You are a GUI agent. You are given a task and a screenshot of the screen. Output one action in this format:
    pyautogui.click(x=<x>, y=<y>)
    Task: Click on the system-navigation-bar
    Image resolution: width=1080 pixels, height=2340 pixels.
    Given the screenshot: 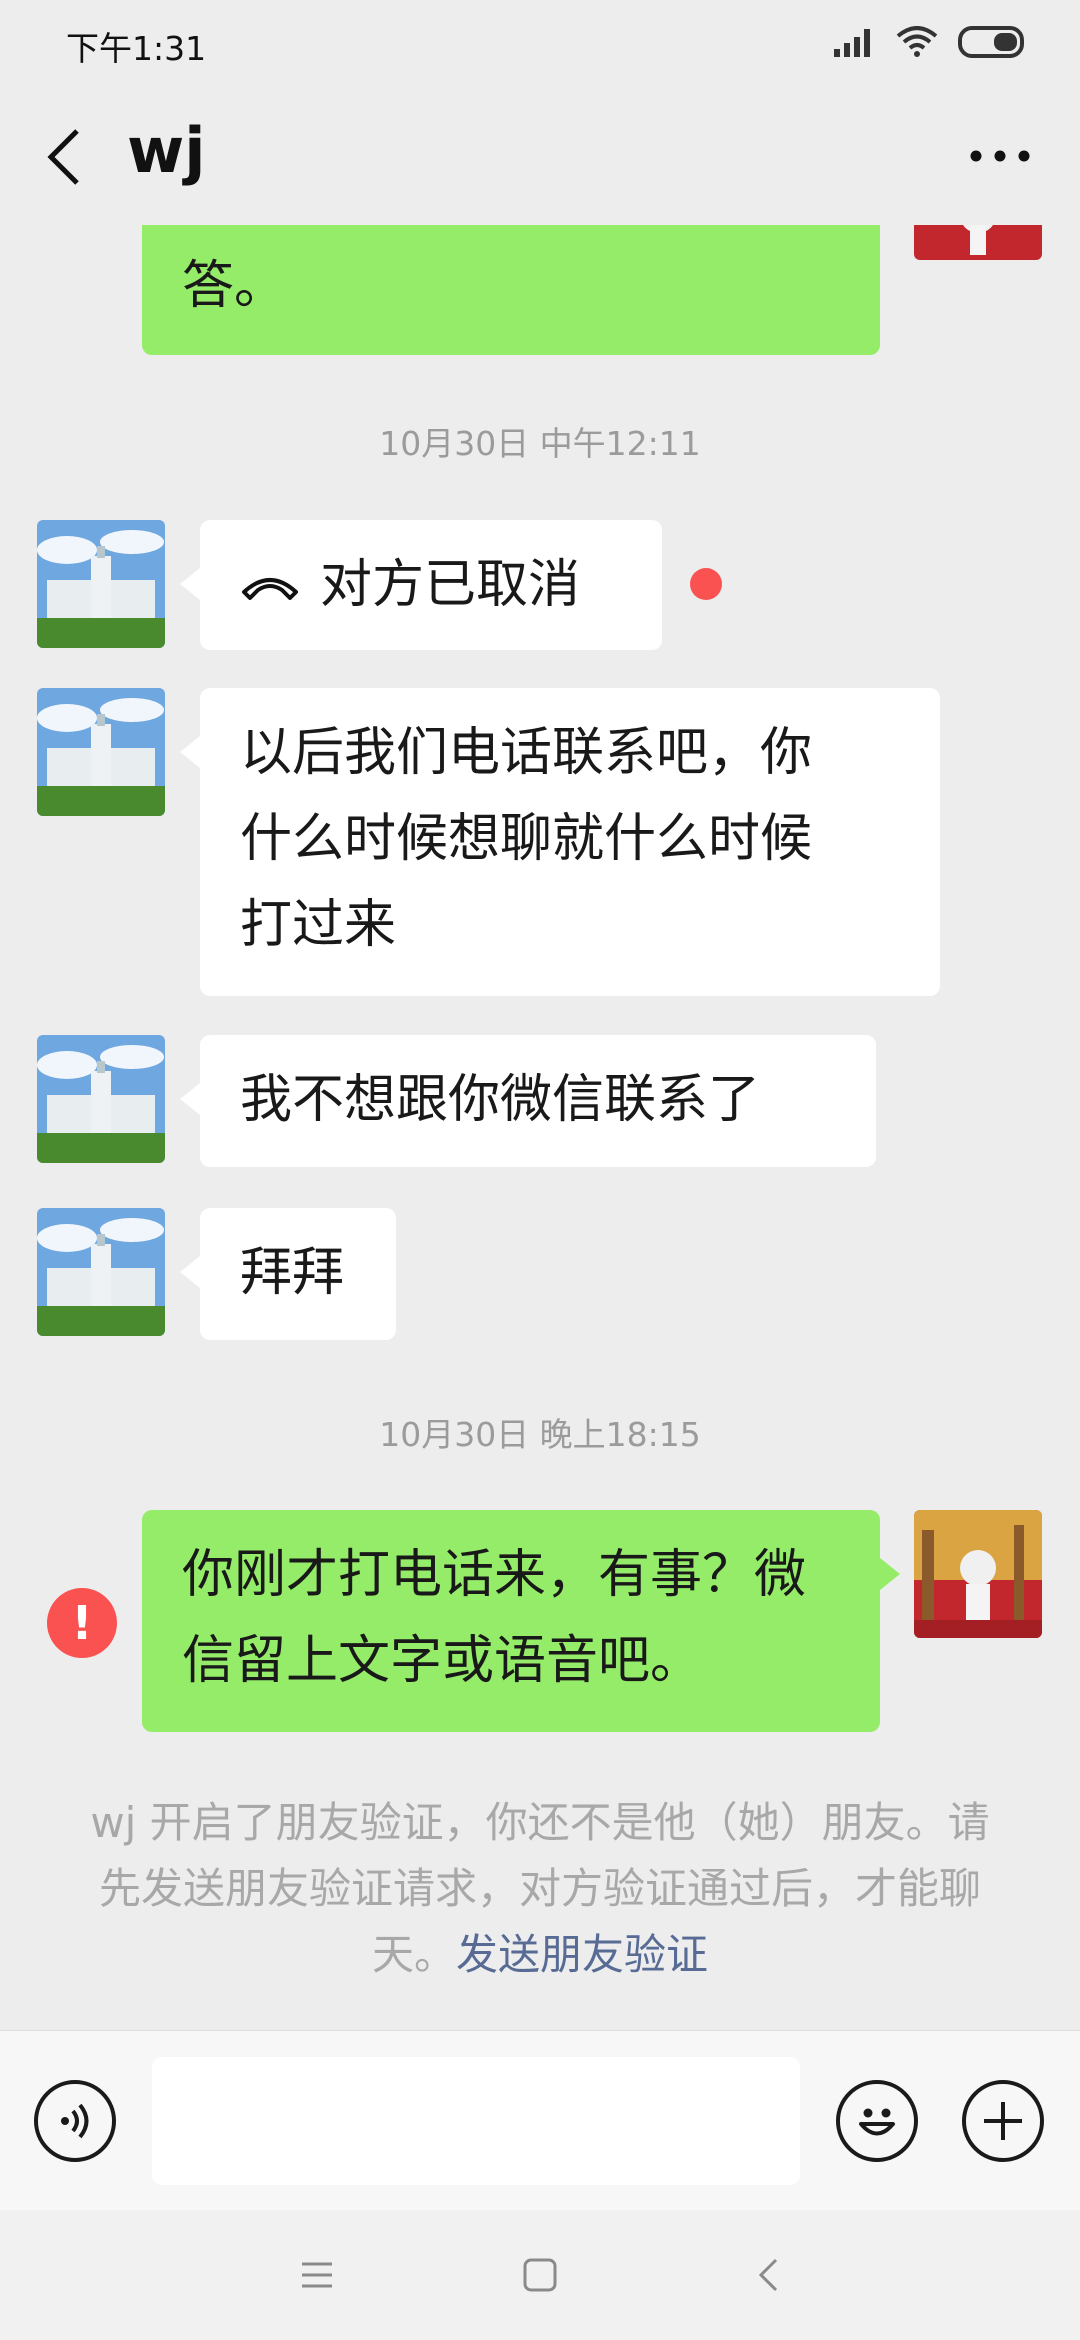 What is the action you would take?
    pyautogui.click(x=540, y=2275)
    